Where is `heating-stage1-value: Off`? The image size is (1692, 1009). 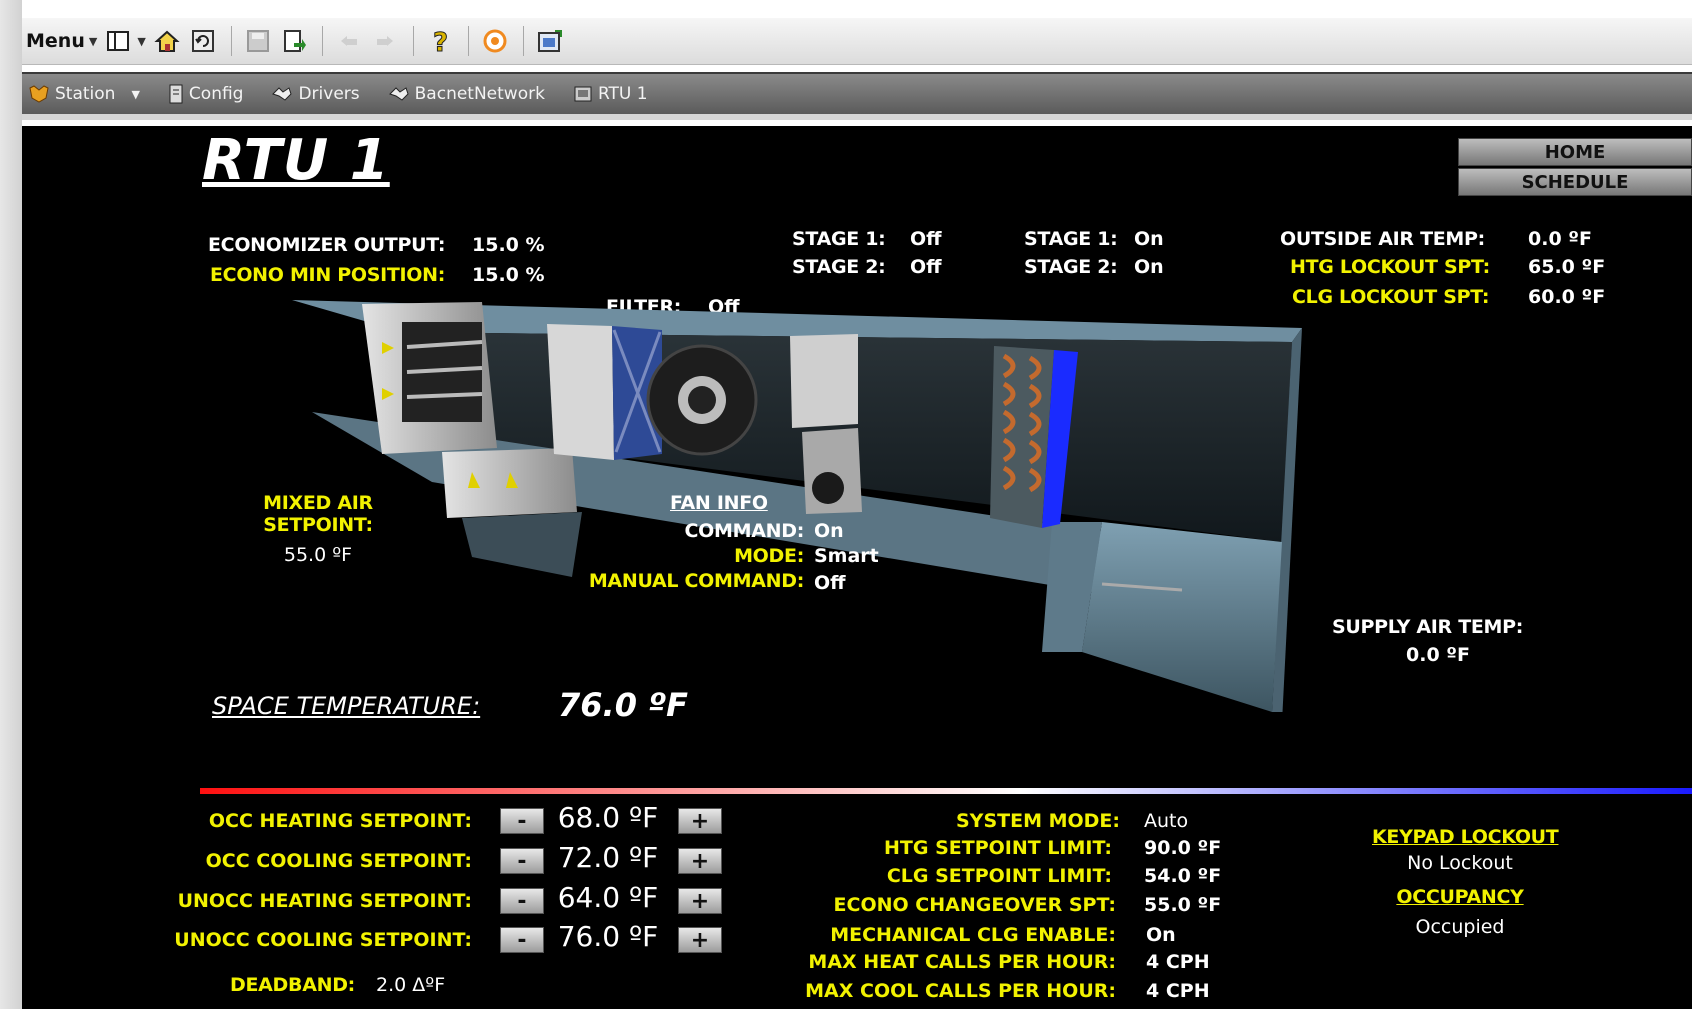 heating-stage1-value: Off is located at coordinates (926, 239).